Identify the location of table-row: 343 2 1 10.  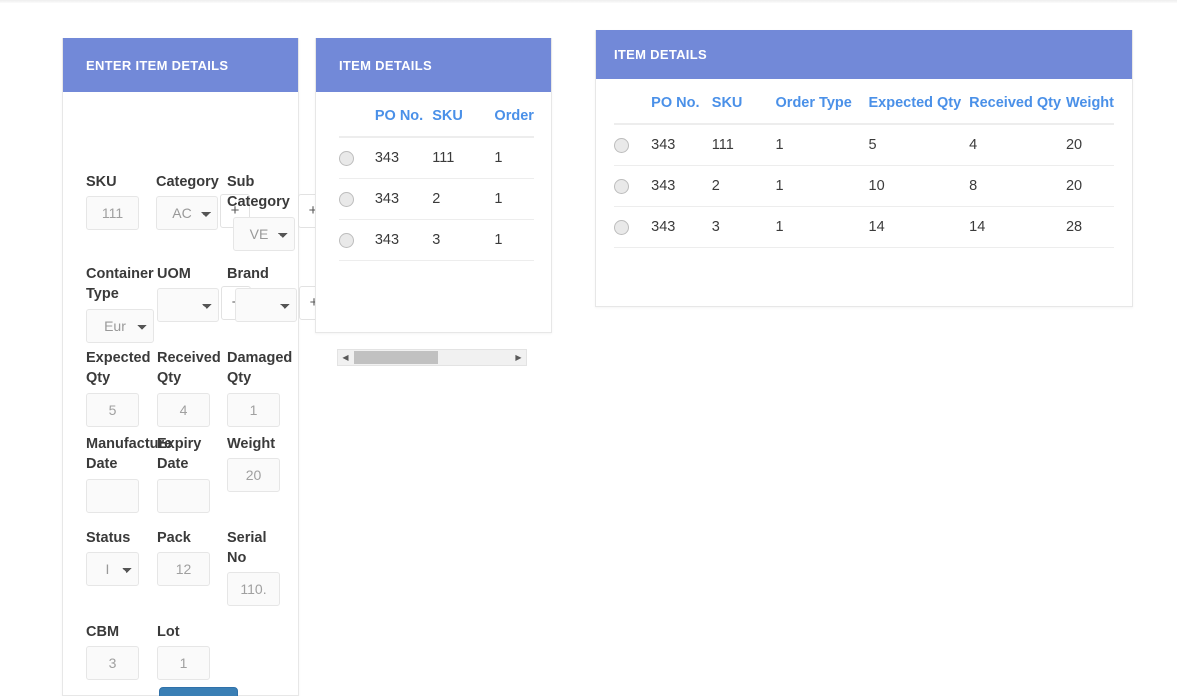
(436, 199).